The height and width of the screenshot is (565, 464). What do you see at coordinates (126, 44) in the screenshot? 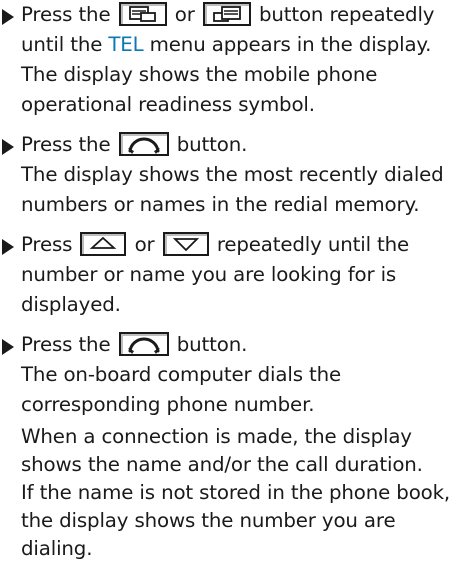
I see `tel-menu-label: TEL` at bounding box center [126, 44].